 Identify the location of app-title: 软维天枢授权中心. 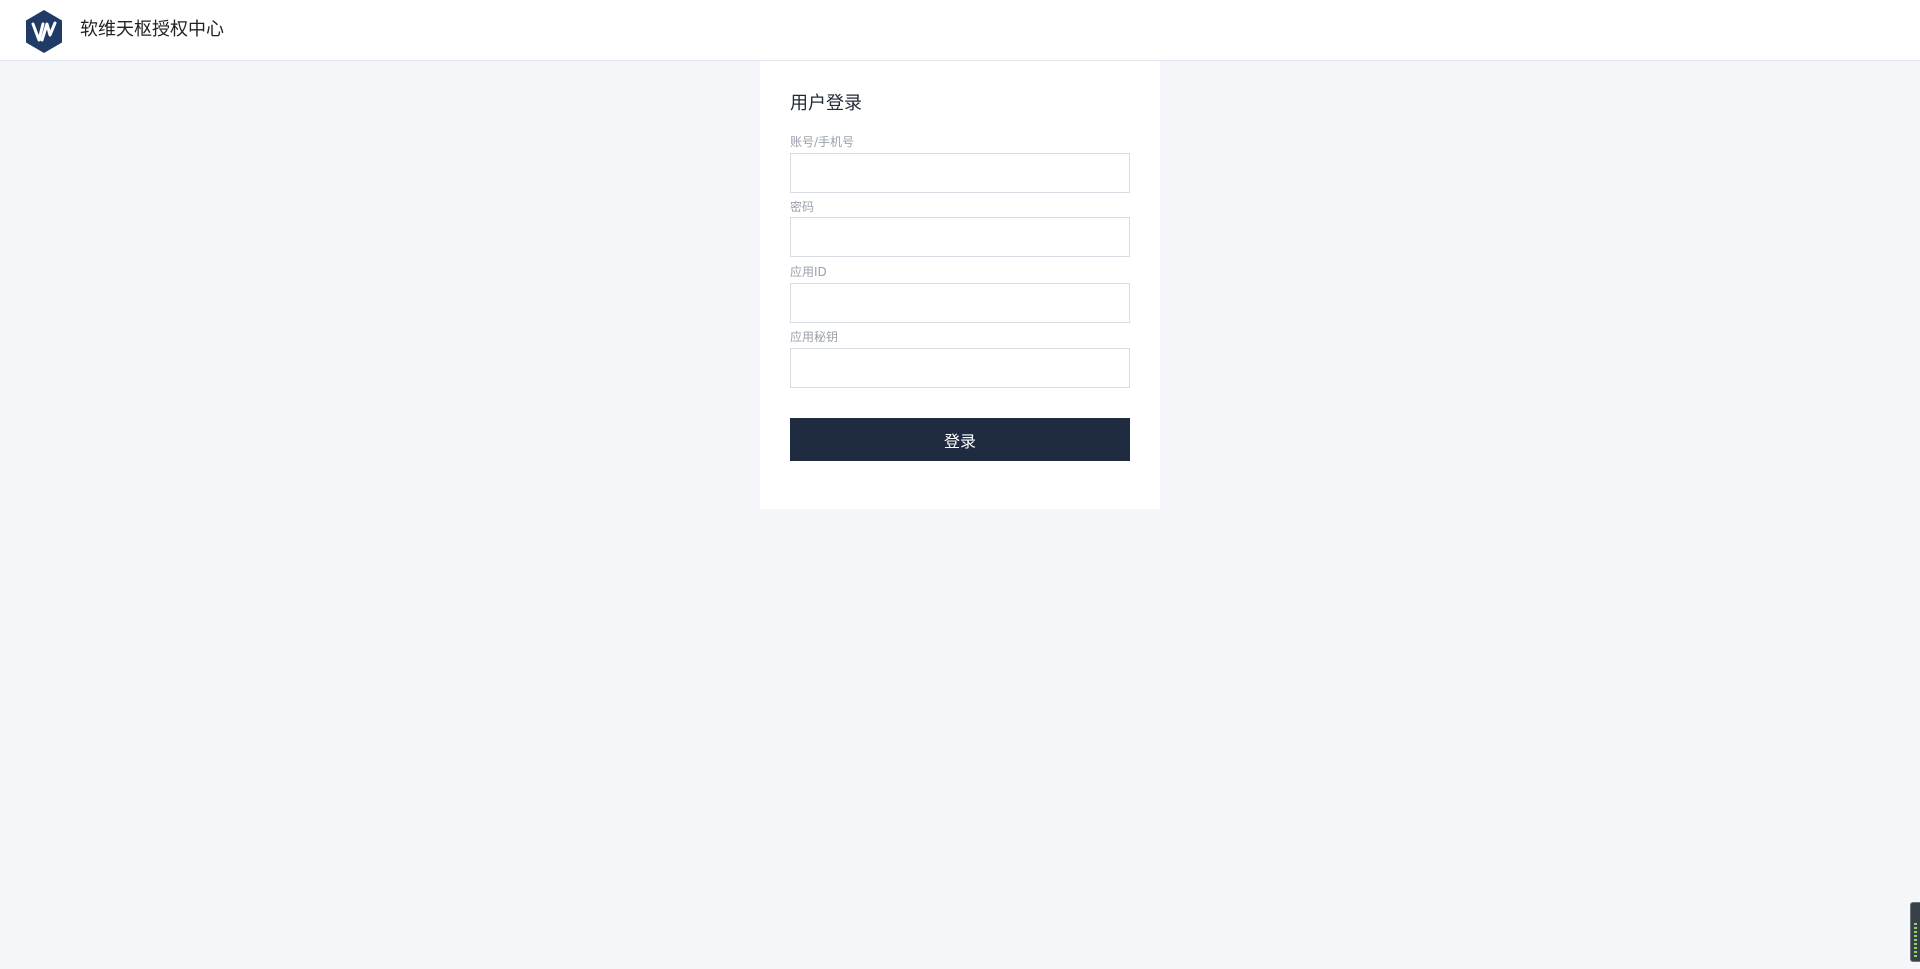
(152, 29).